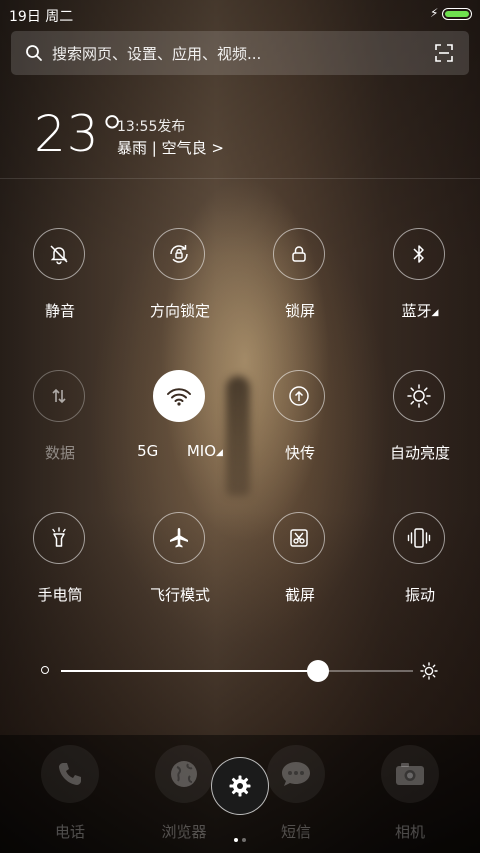  I want to click on dock-app-phone: 电话, so click(70, 790).